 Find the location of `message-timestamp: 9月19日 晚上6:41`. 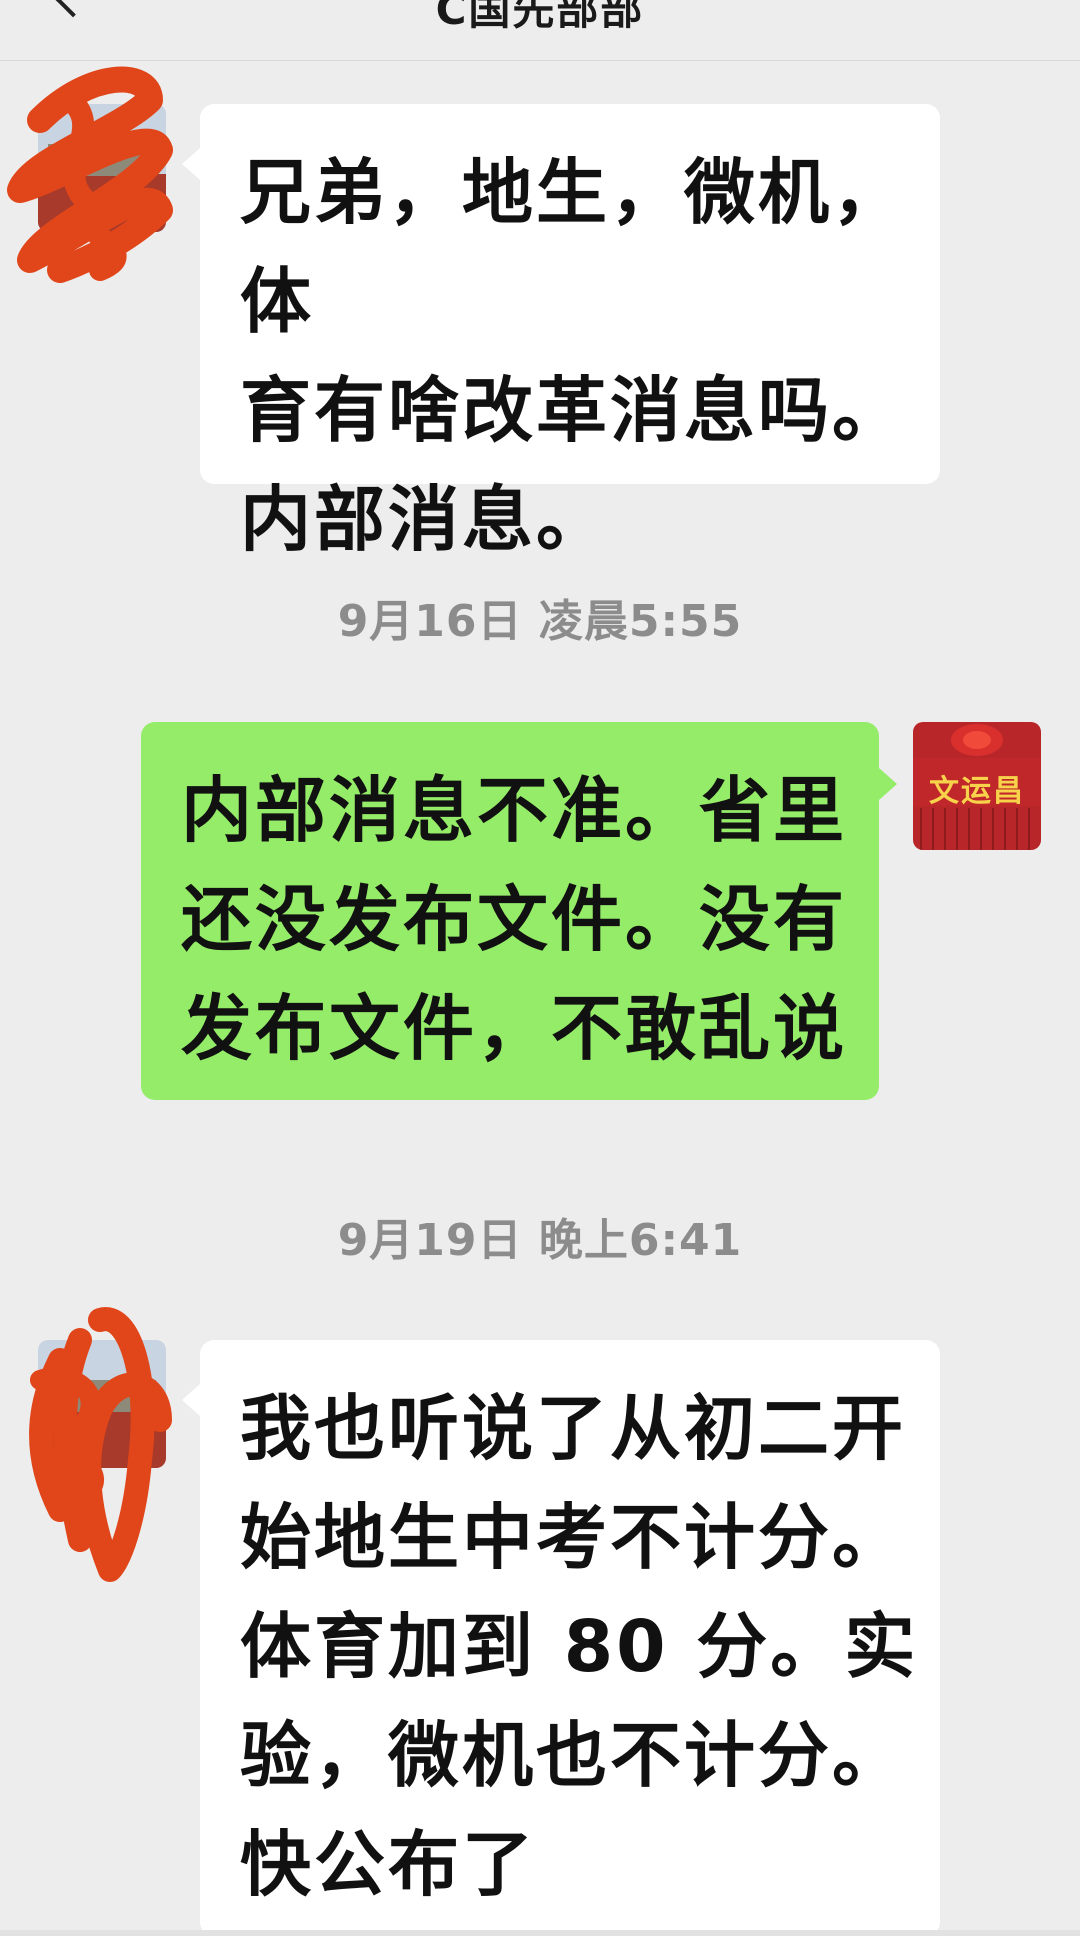

message-timestamp: 9月19日 晚上6:41 is located at coordinates (540, 1240).